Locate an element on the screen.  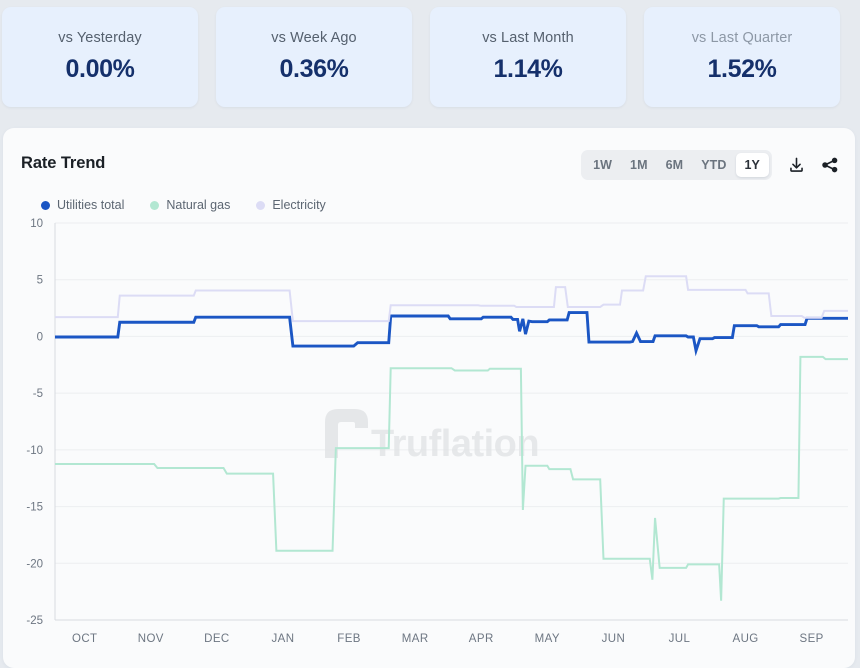
stat-card-value: 0.36% is located at coordinates (314, 69).